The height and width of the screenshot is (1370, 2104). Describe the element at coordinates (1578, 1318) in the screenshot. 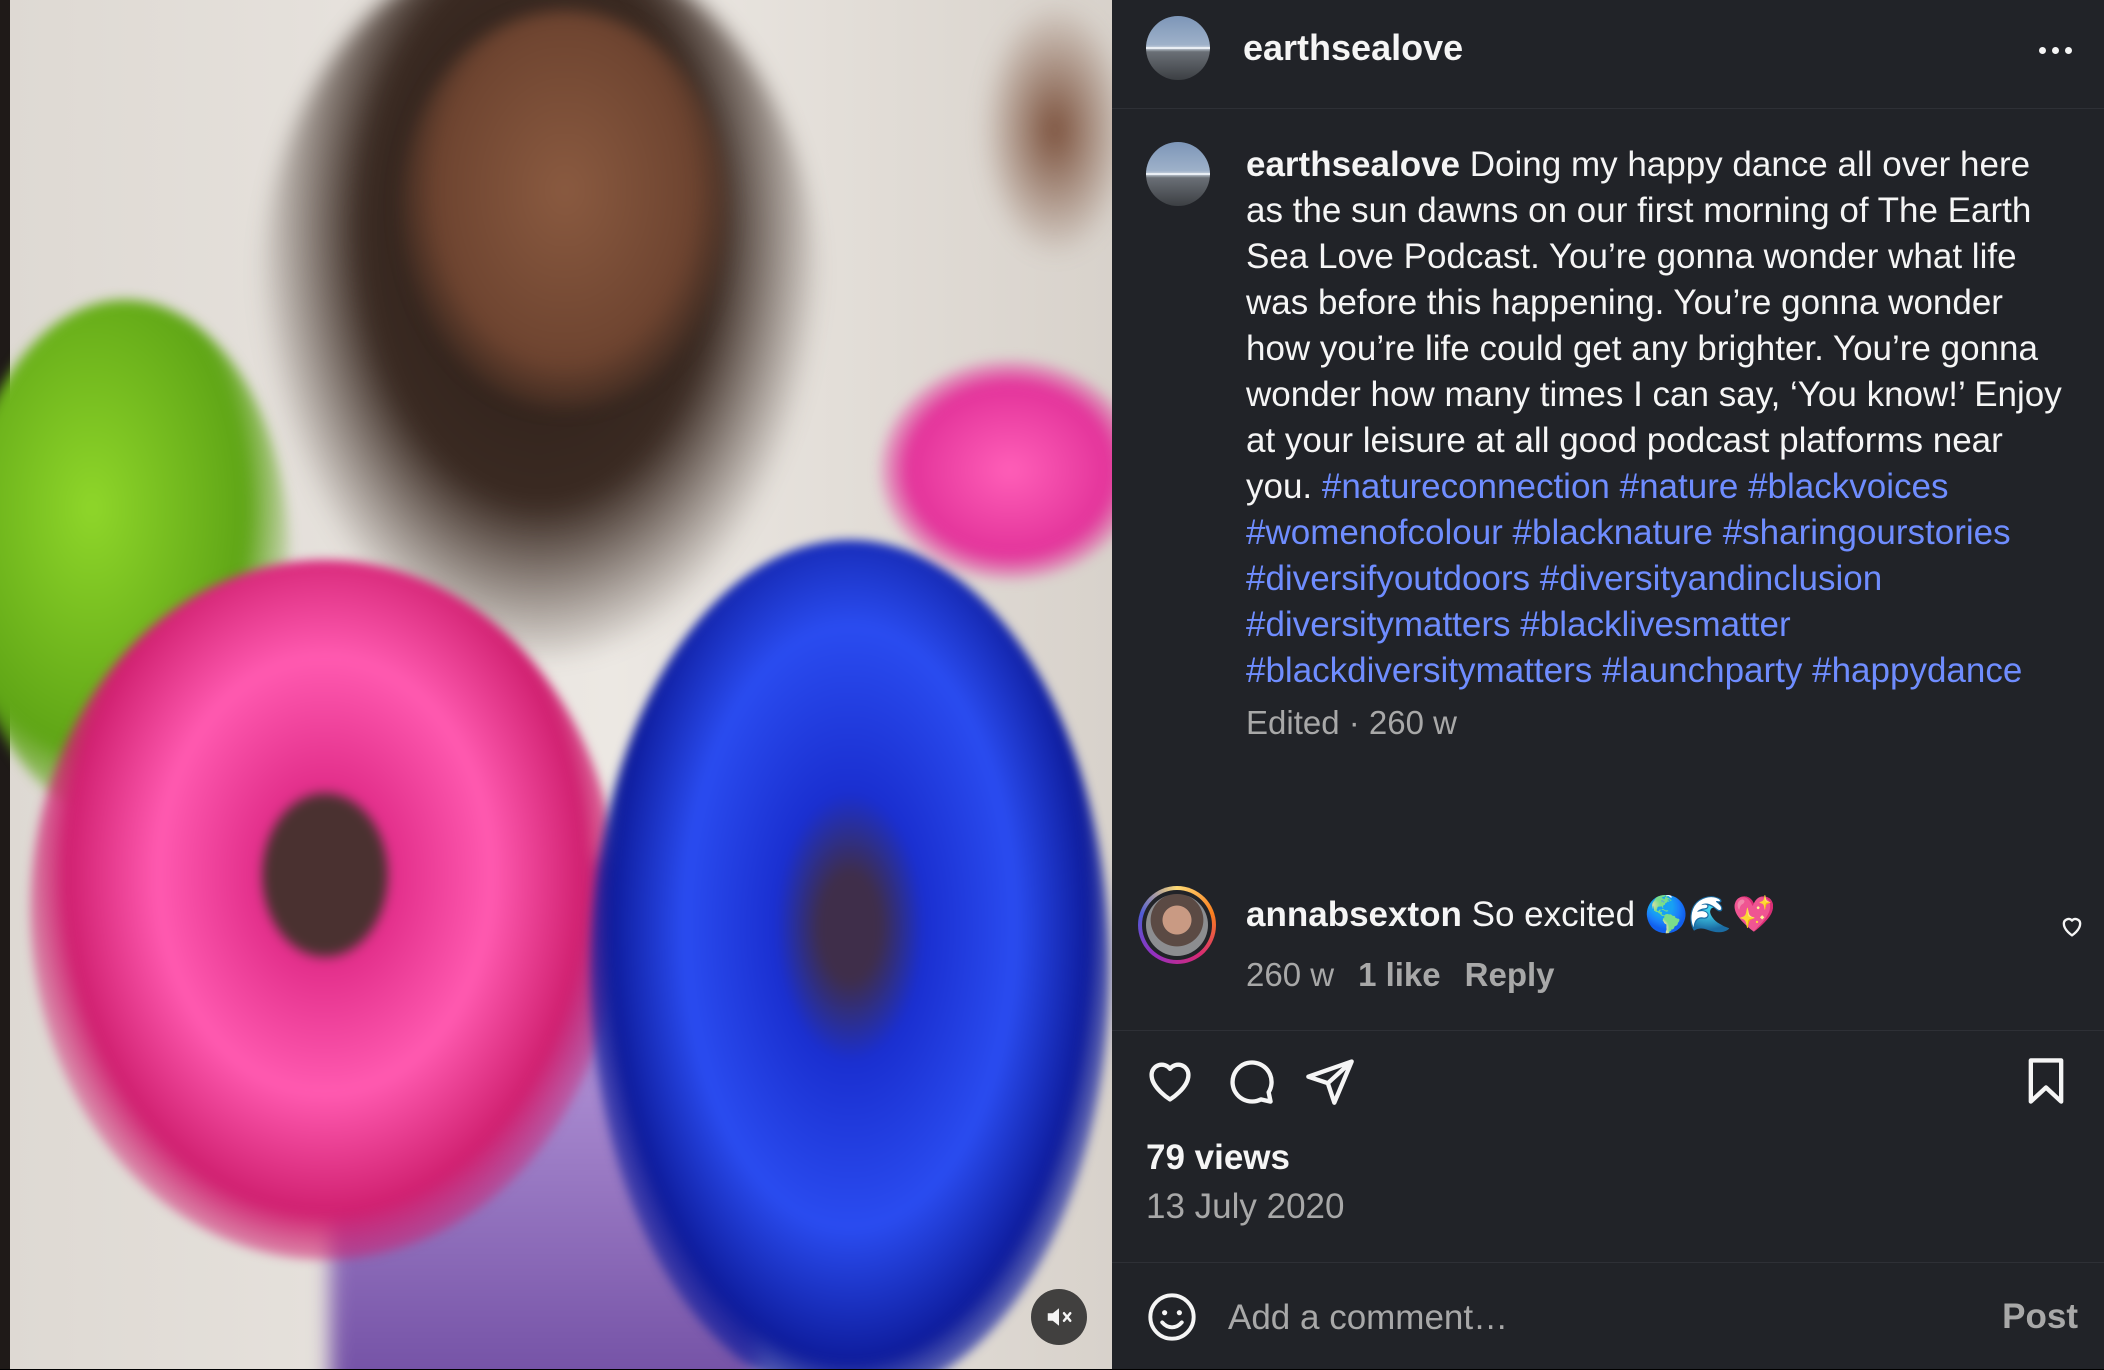

I see `comment-input` at that location.